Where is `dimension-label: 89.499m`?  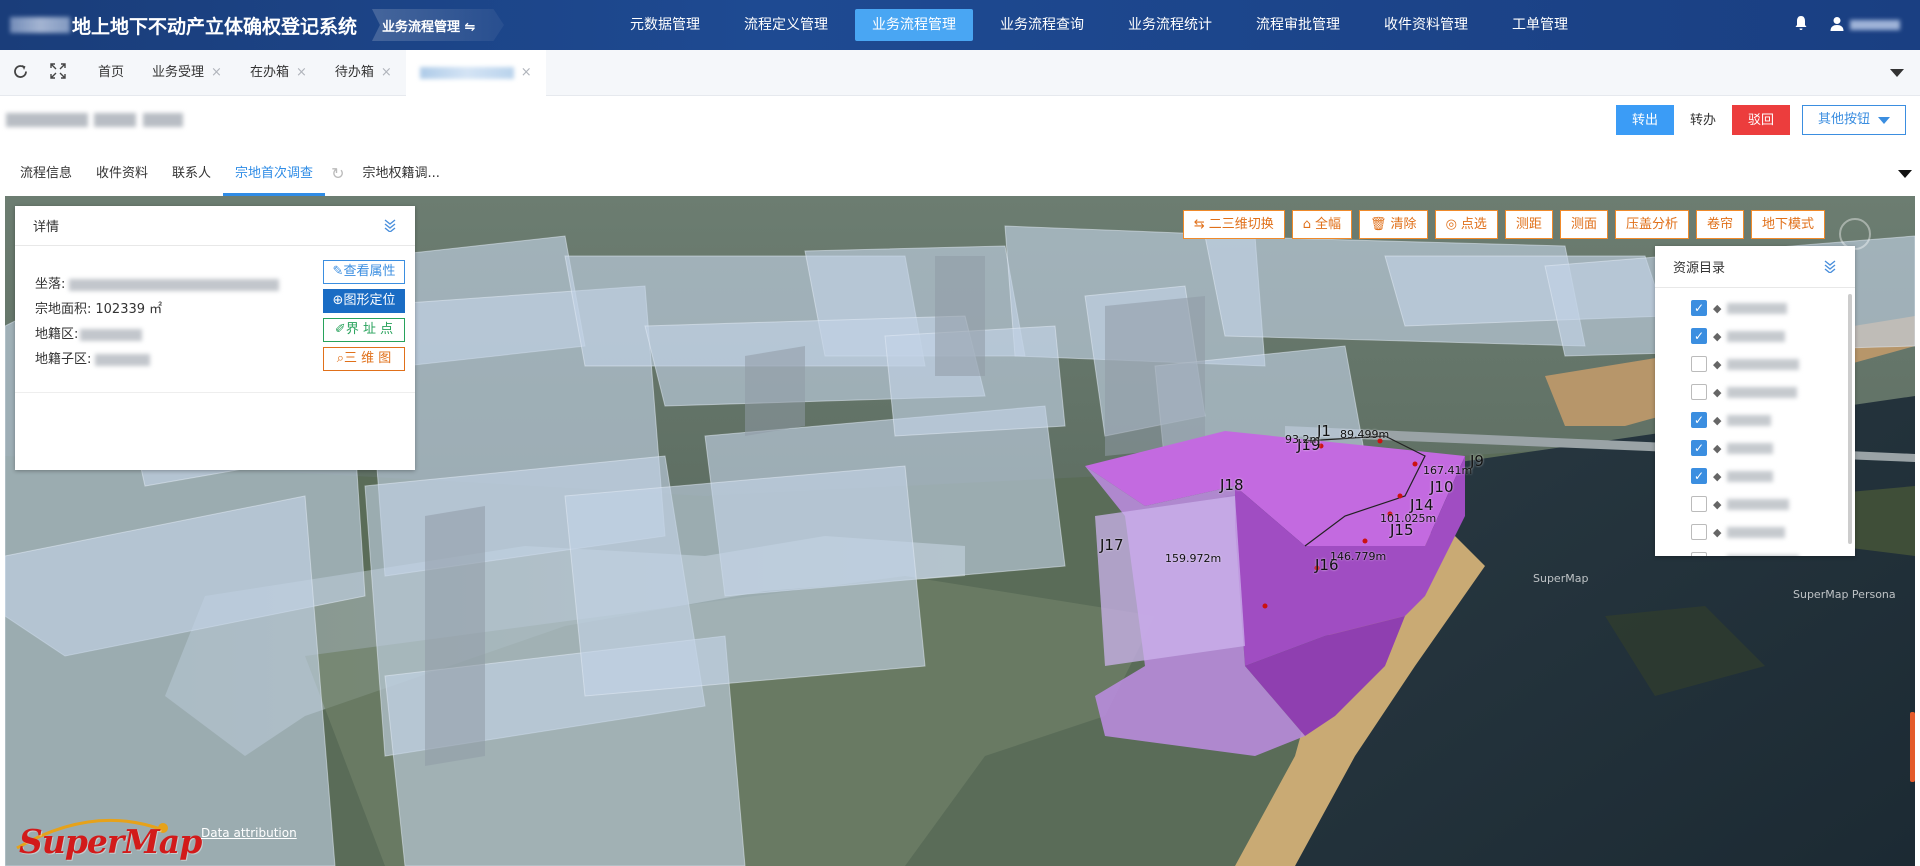 dimension-label: 89.499m is located at coordinates (1365, 434).